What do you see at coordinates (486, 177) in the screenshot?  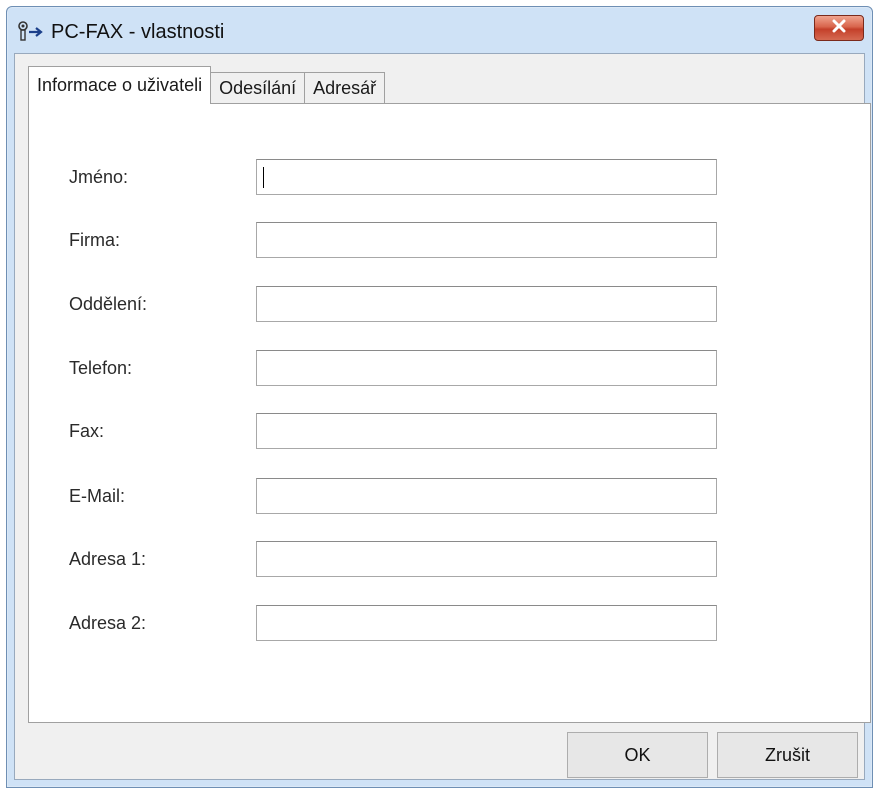 I see `name-field` at bounding box center [486, 177].